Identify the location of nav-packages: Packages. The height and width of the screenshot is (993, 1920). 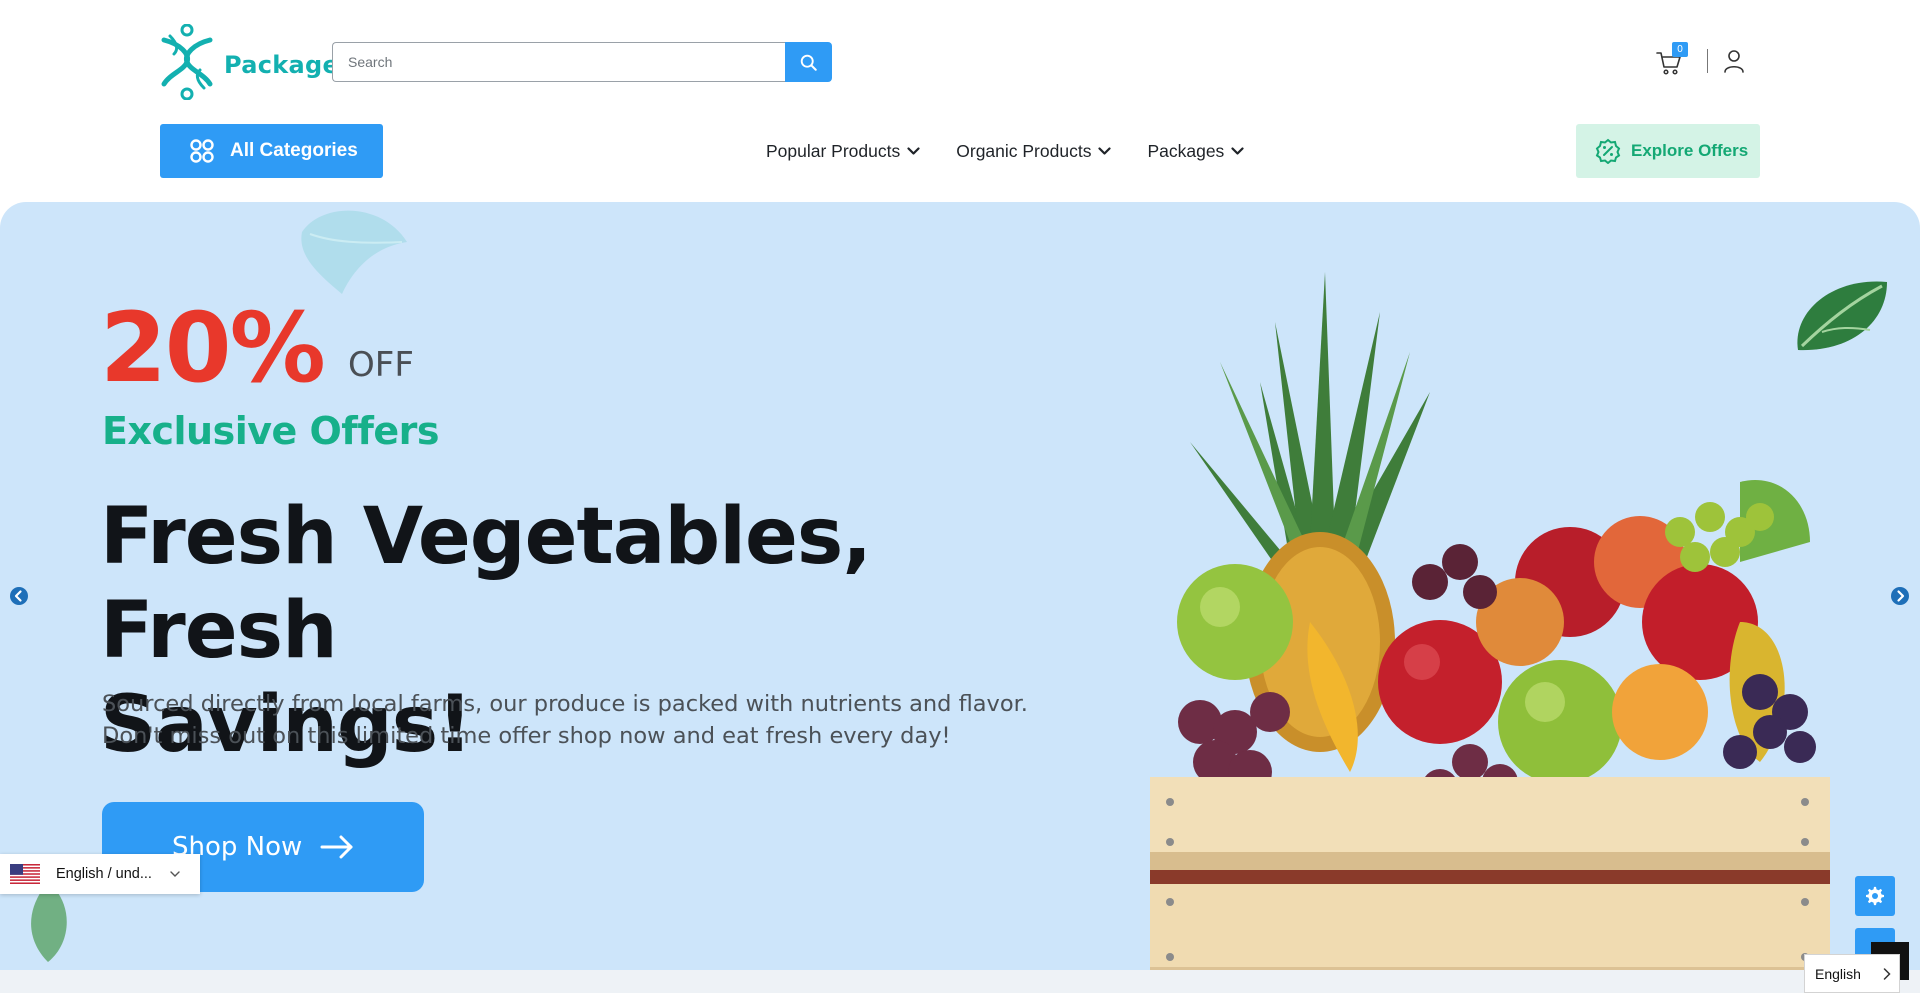
(1195, 151).